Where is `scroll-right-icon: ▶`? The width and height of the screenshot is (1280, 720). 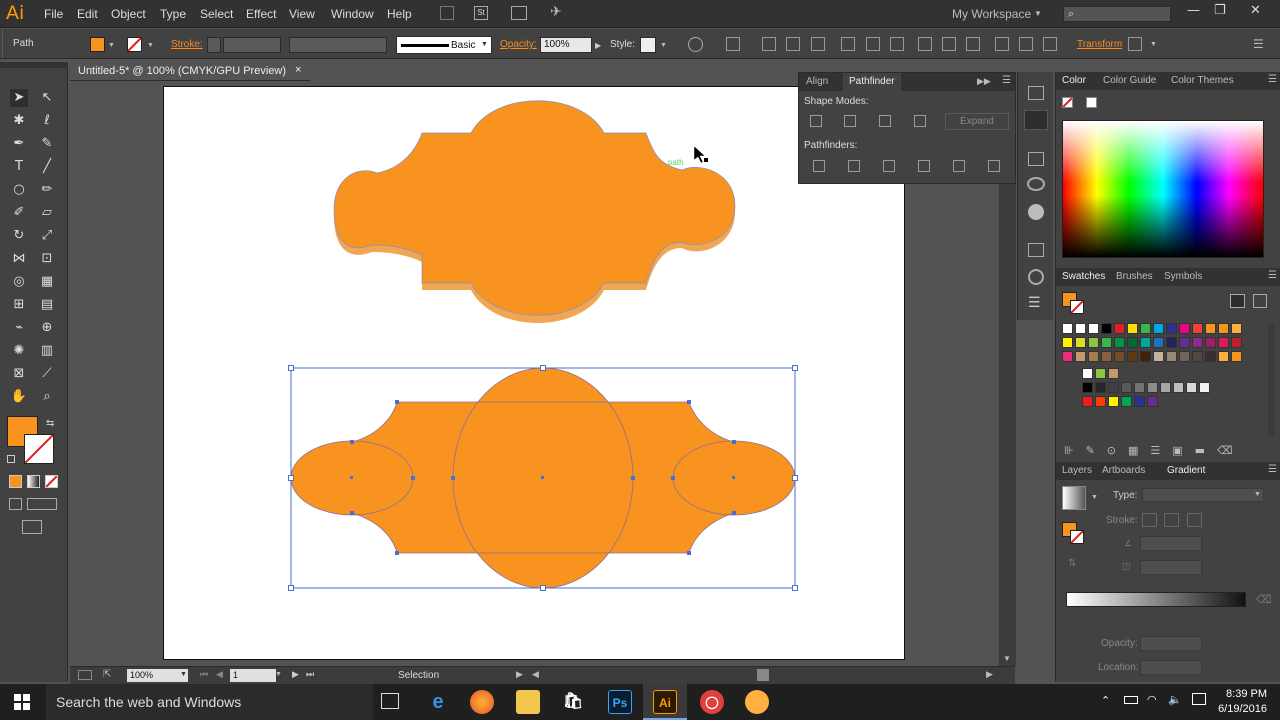 scroll-right-icon: ▶ is located at coordinates (989, 674).